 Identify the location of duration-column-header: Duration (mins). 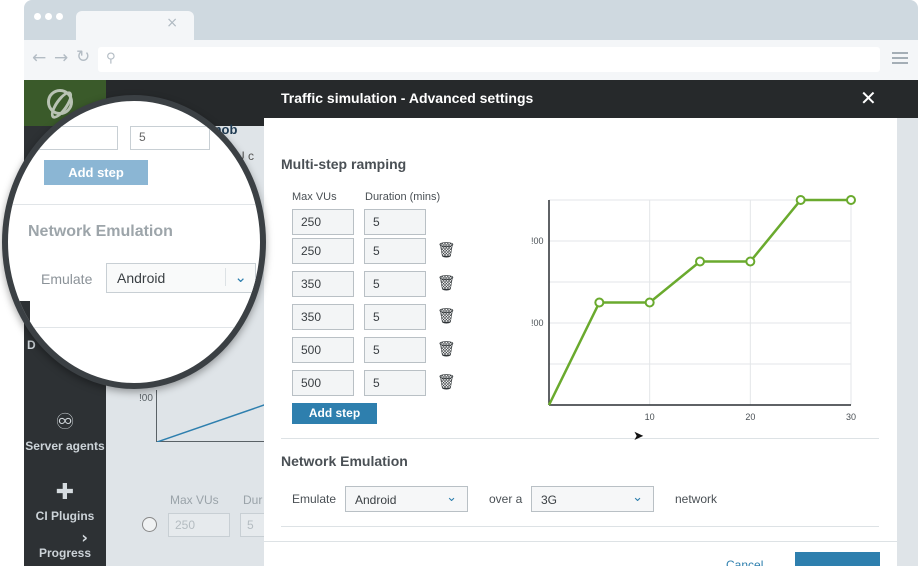
(403, 197).